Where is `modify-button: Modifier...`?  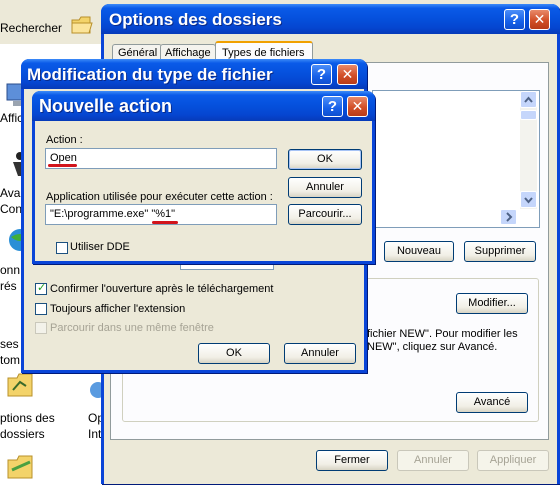 modify-button: Modifier... is located at coordinates (492, 303).